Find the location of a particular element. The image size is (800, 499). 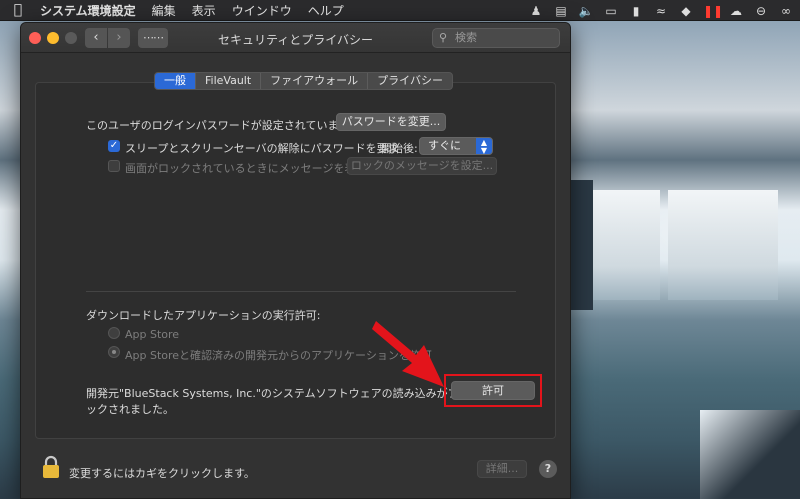

help-button: ? is located at coordinates (548, 469).